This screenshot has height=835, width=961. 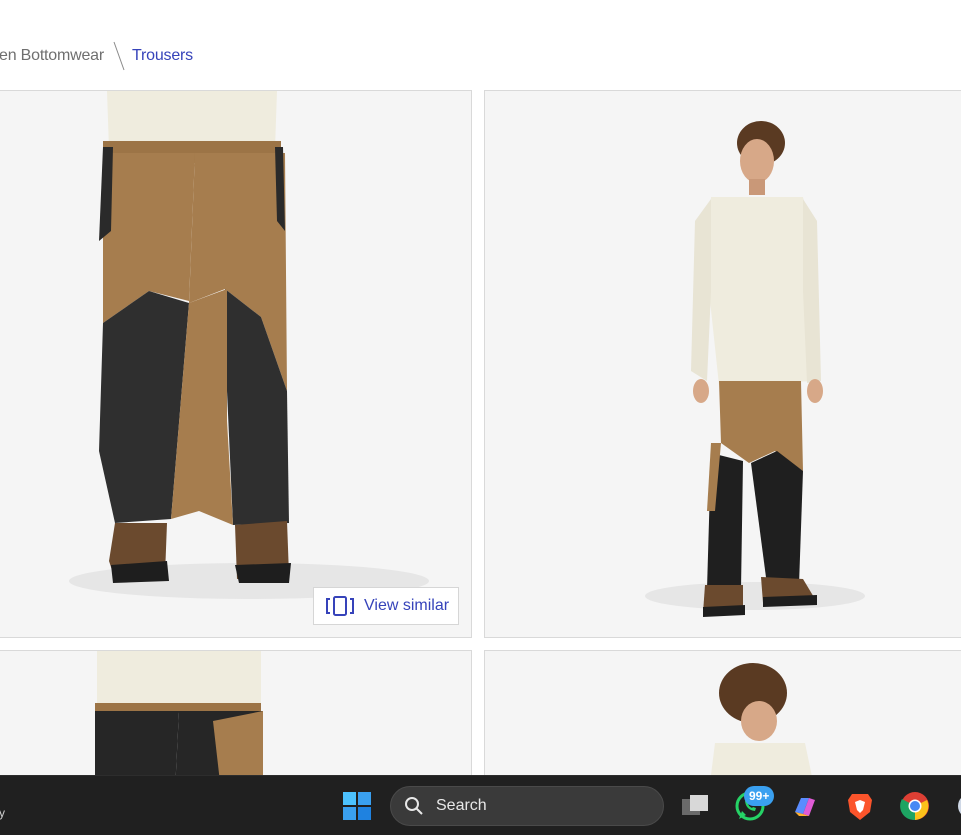 I want to click on product-image-model-back, so click(x=762, y=726).